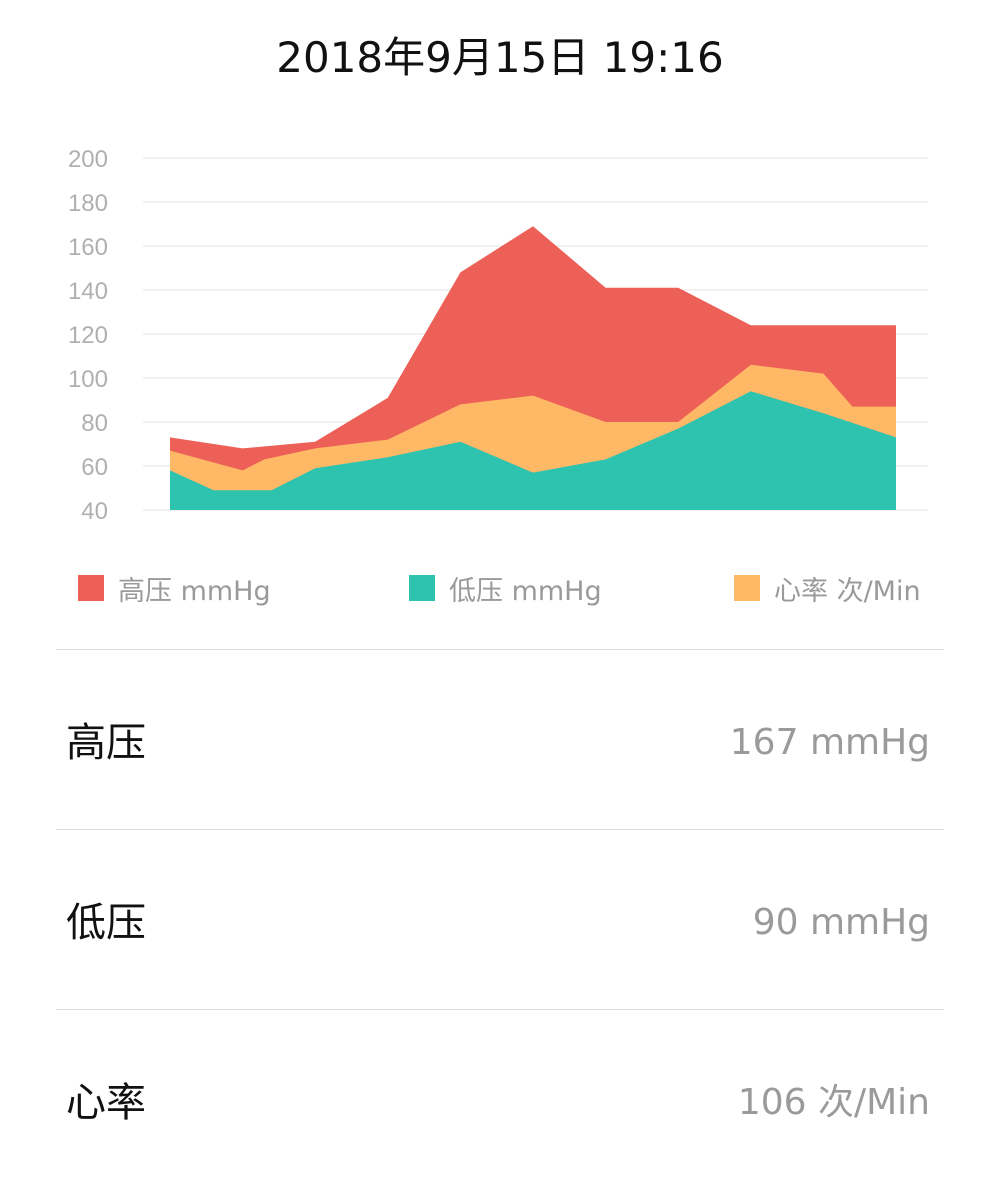 Image resolution: width=1000 pixels, height=1191 pixels. I want to click on legend-label-diastolic: 低压 mmHg, so click(525, 591).